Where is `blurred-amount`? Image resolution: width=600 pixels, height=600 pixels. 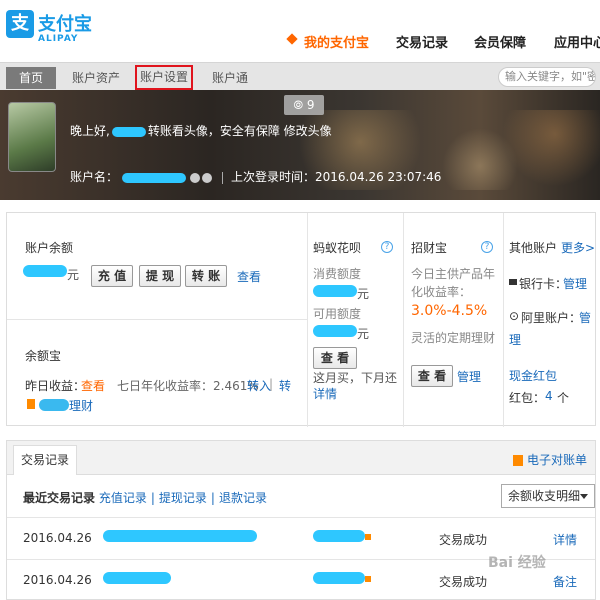 blurred-amount is located at coordinates (339, 536).